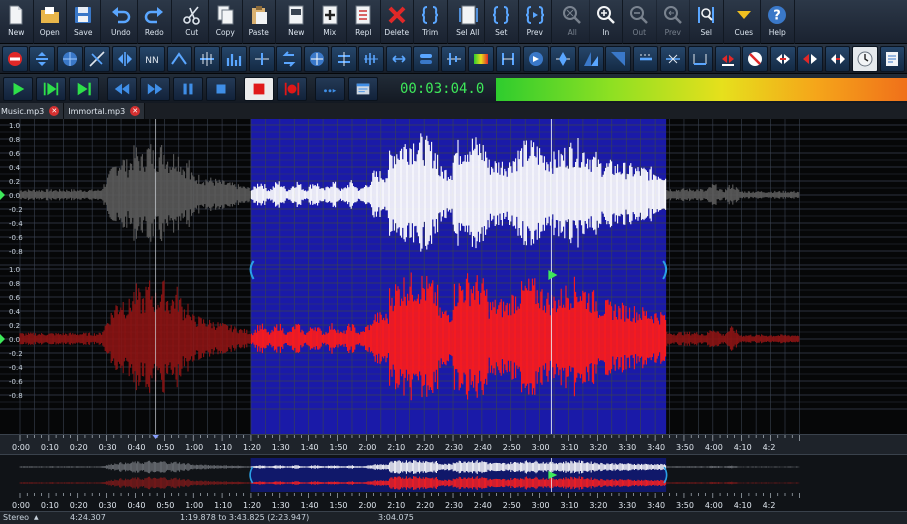 The image size is (907, 524). Describe the element at coordinates (618, 58) in the screenshot. I see `effect-button-fade-out` at that location.